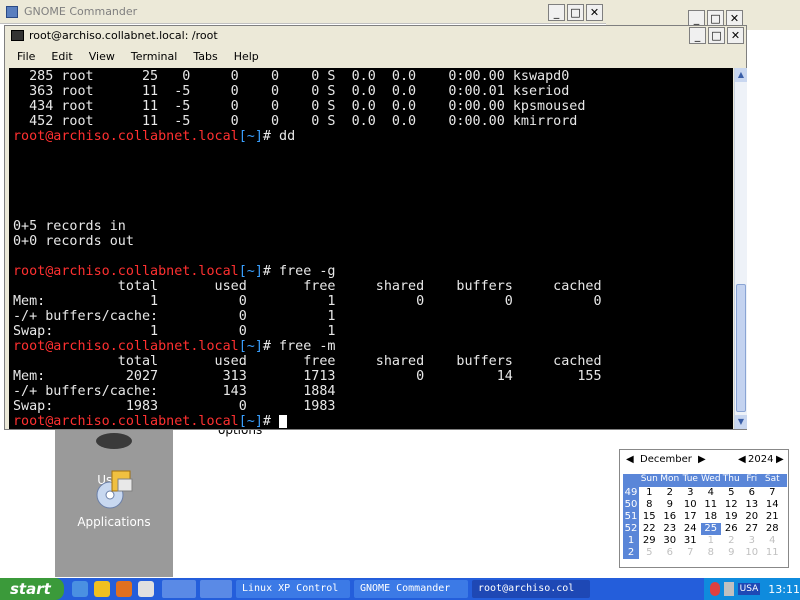 The height and width of the screenshot is (600, 800). What do you see at coordinates (279, 136) in the screenshot?
I see `prompt-command: # dd` at bounding box center [279, 136].